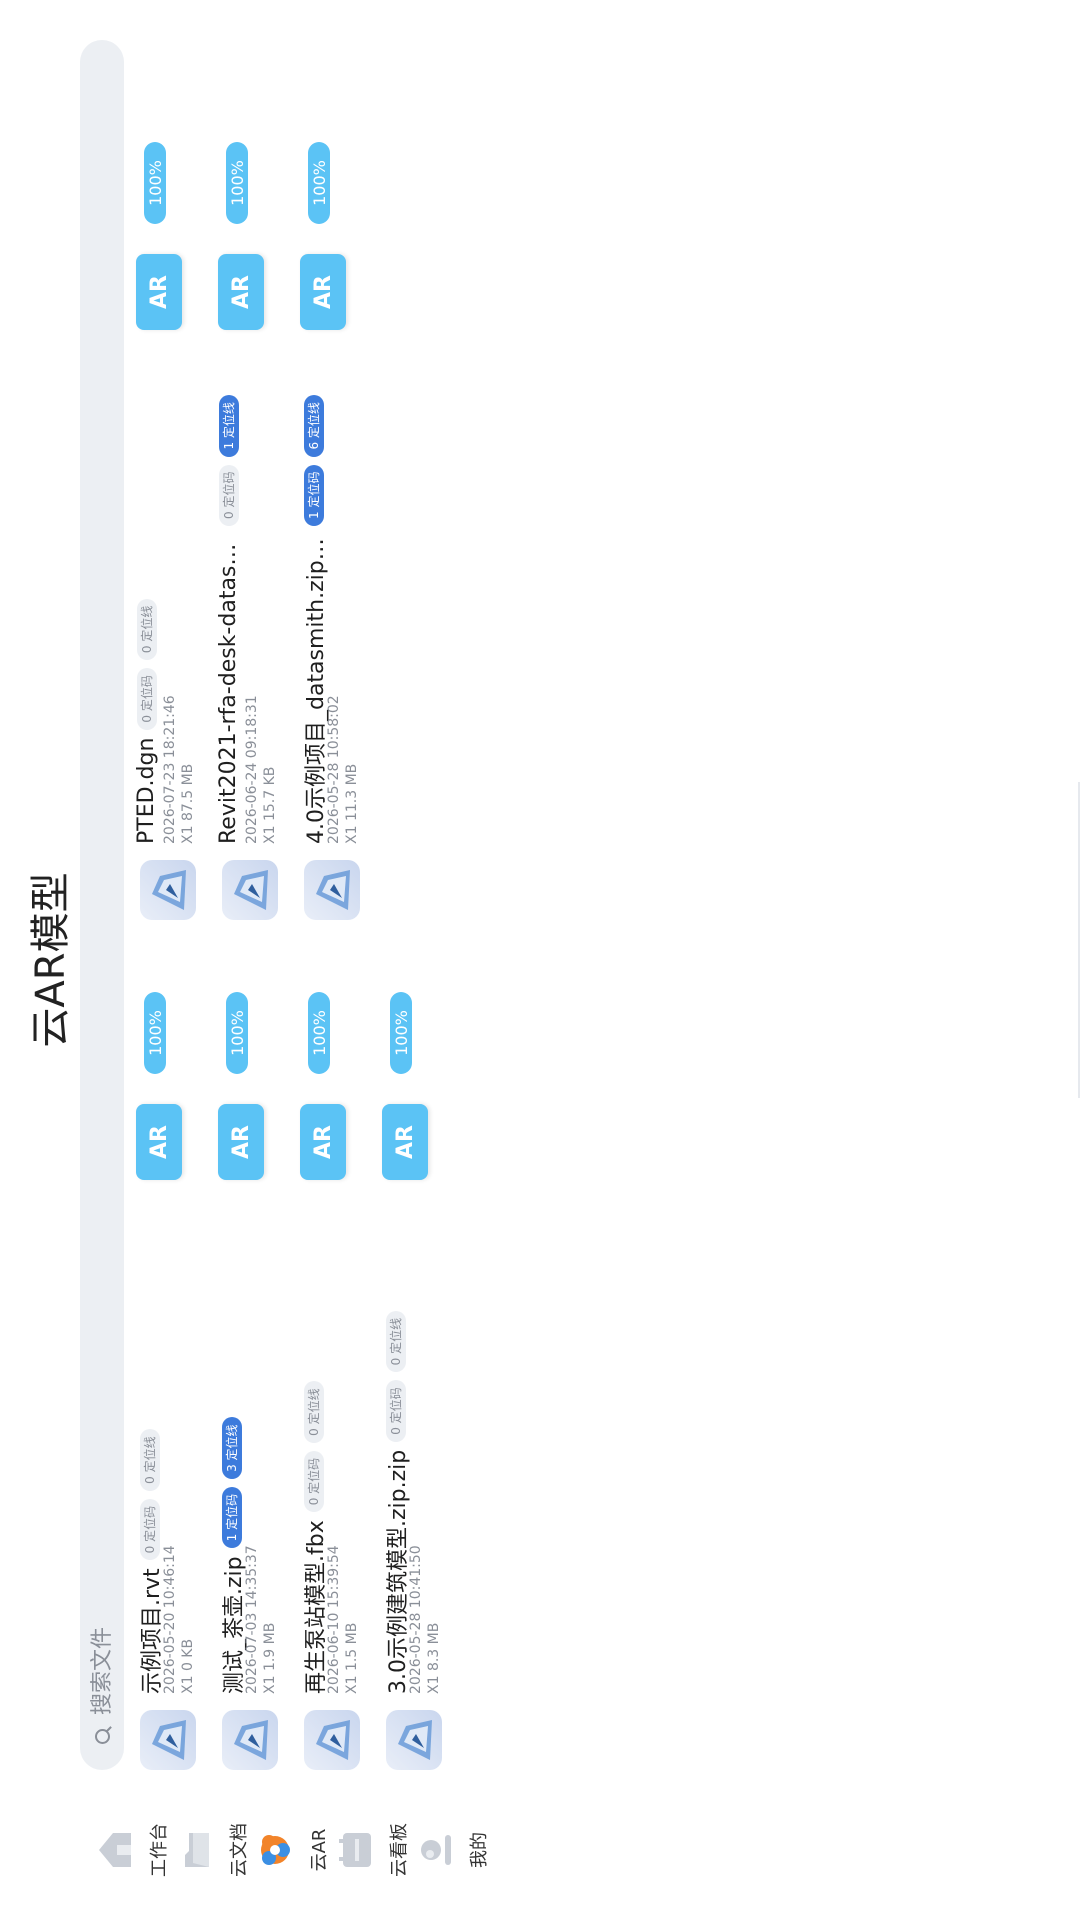 This screenshot has height=1920, width=1080. Describe the element at coordinates (232, 1448) in the screenshot. I see `location-line-badge: 3 定位线` at that location.